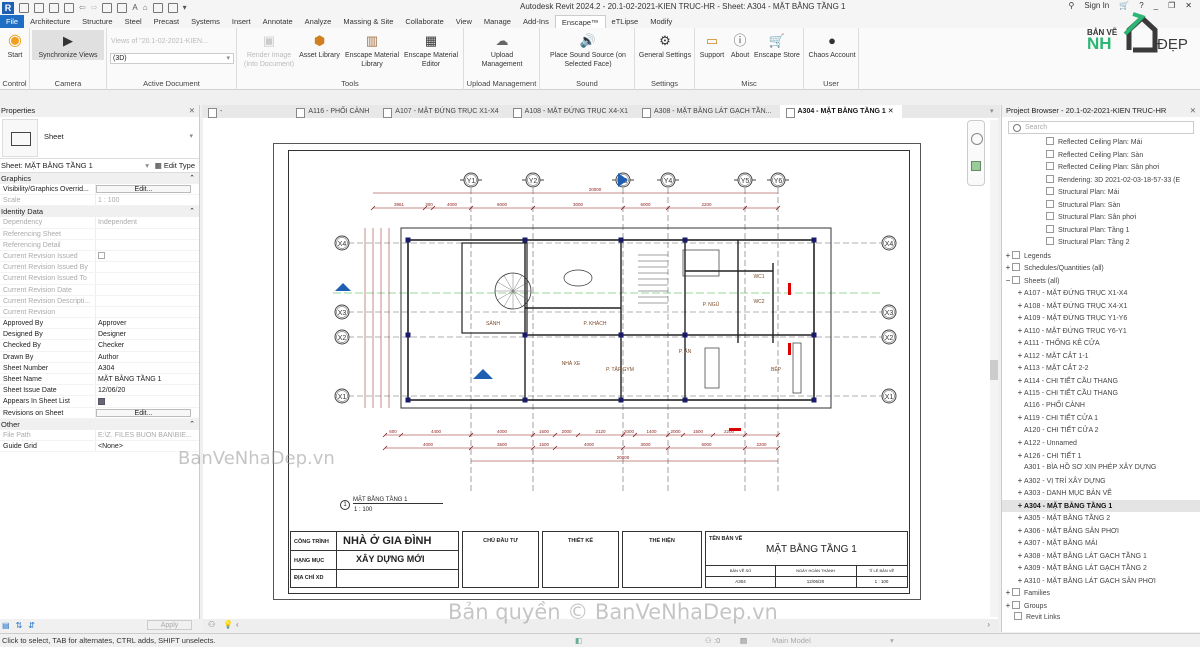  I want to click on ribbon-tab-enscape-: Enscape™, so click(580, 21).